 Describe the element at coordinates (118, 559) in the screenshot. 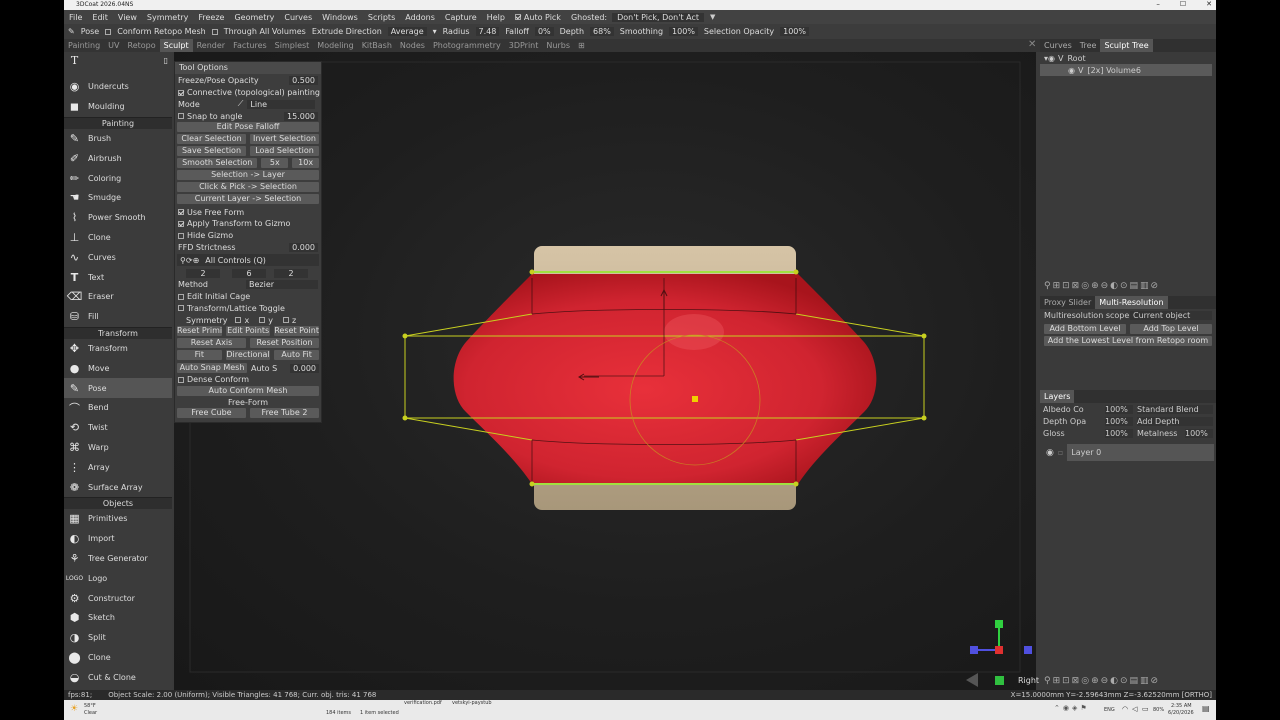

I see `tool-tree-generator: ⚘ Tree Generator` at that location.